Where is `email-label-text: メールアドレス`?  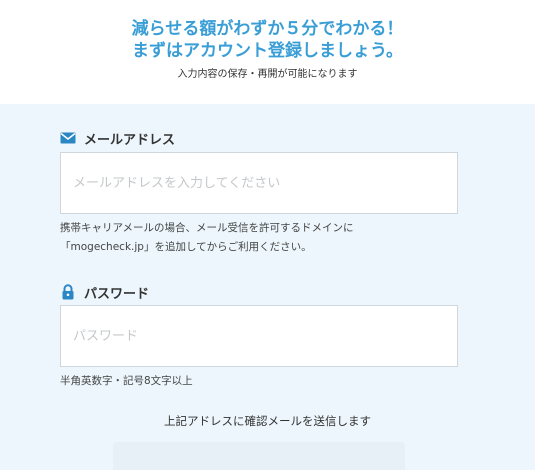
email-label-text: メールアドレス is located at coordinates (130, 140).